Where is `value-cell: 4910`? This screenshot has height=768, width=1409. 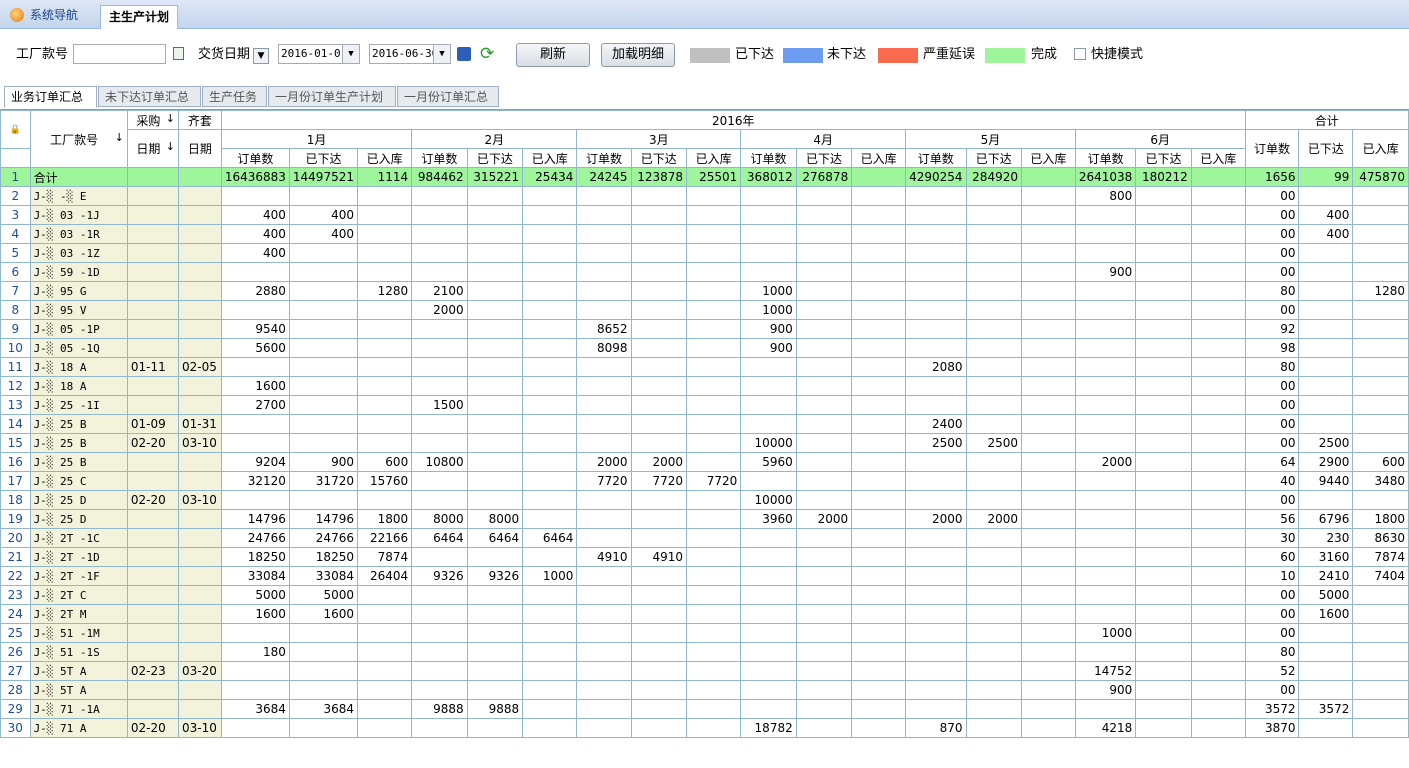
value-cell: 4910 is located at coordinates (659, 557).